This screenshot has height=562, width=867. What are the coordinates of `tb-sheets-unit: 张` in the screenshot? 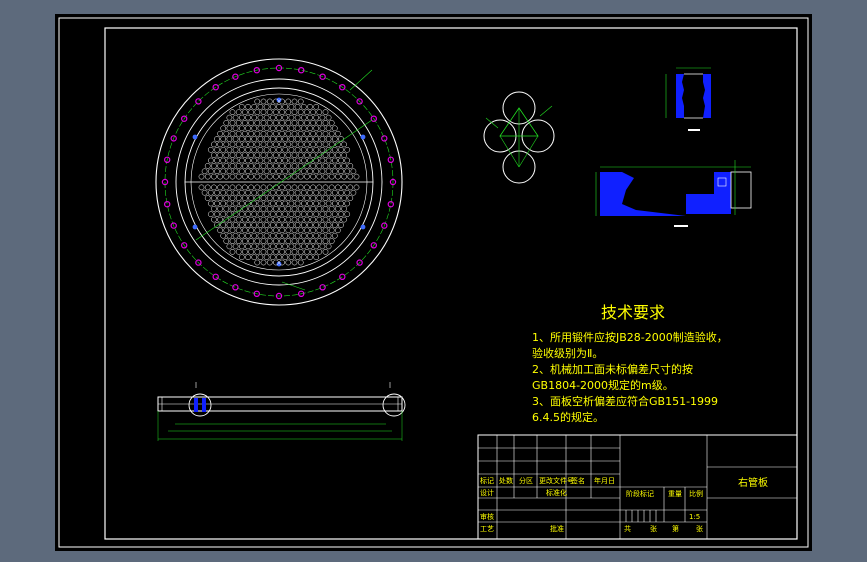 It's located at (653, 528).